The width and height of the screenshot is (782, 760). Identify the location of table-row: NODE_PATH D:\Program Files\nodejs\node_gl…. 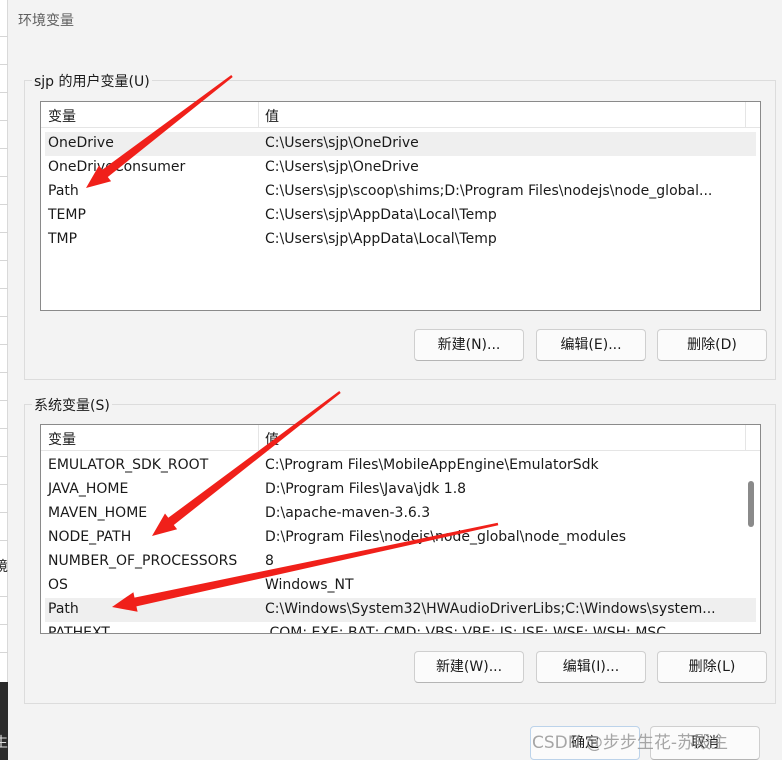
(400, 538).